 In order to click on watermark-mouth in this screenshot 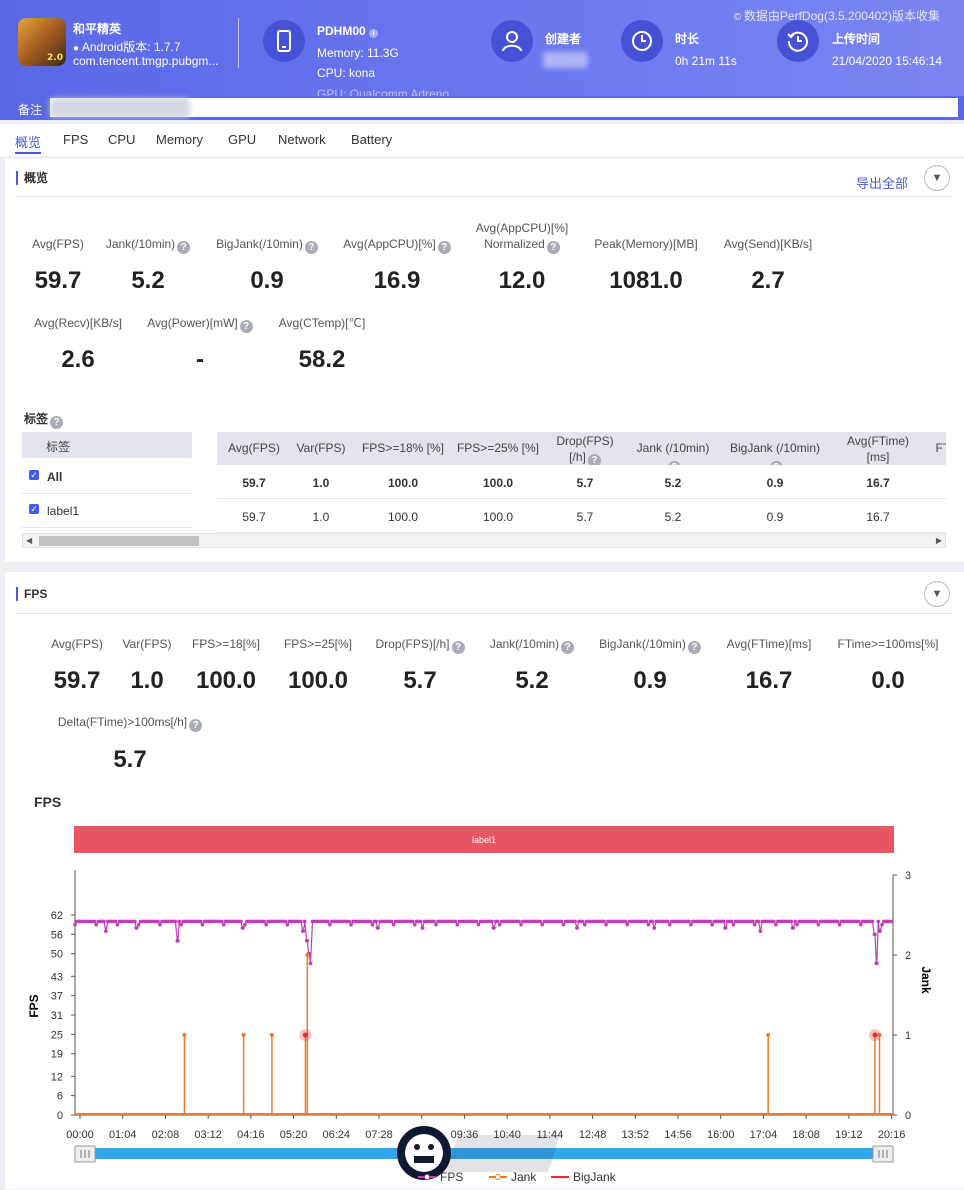, I will do `click(424, 1159)`.